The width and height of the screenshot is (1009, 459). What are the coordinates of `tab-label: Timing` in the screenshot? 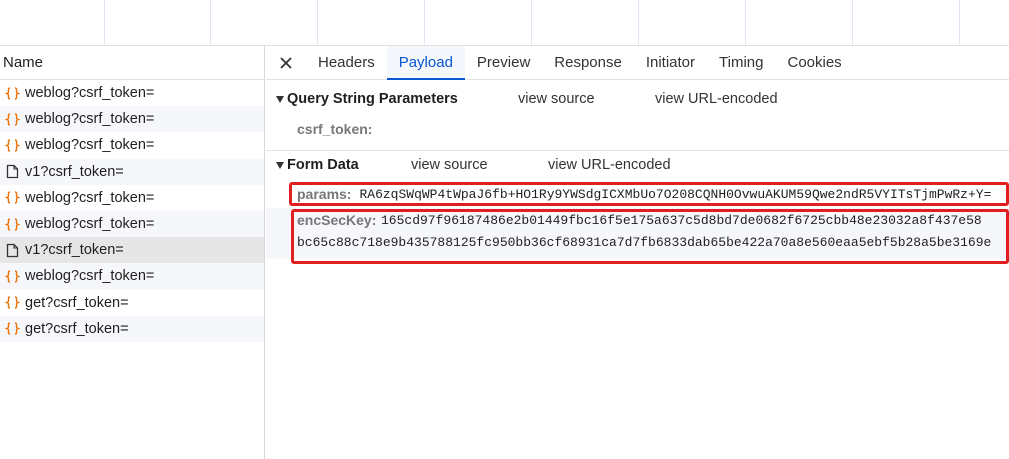 It's located at (741, 62).